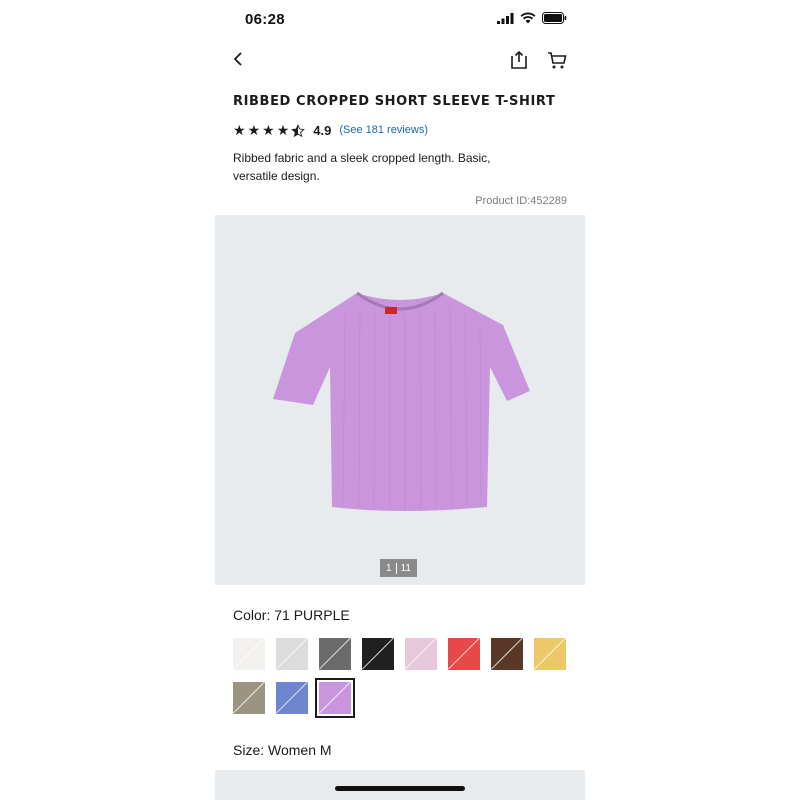 This screenshot has height=800, width=800. I want to click on size-label: Size: Women M, so click(282, 750).